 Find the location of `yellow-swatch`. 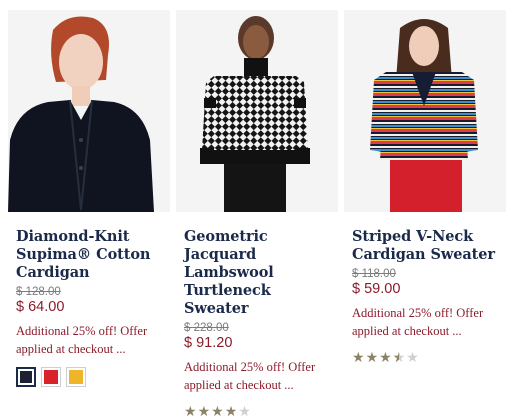

yellow-swatch is located at coordinates (76, 377).